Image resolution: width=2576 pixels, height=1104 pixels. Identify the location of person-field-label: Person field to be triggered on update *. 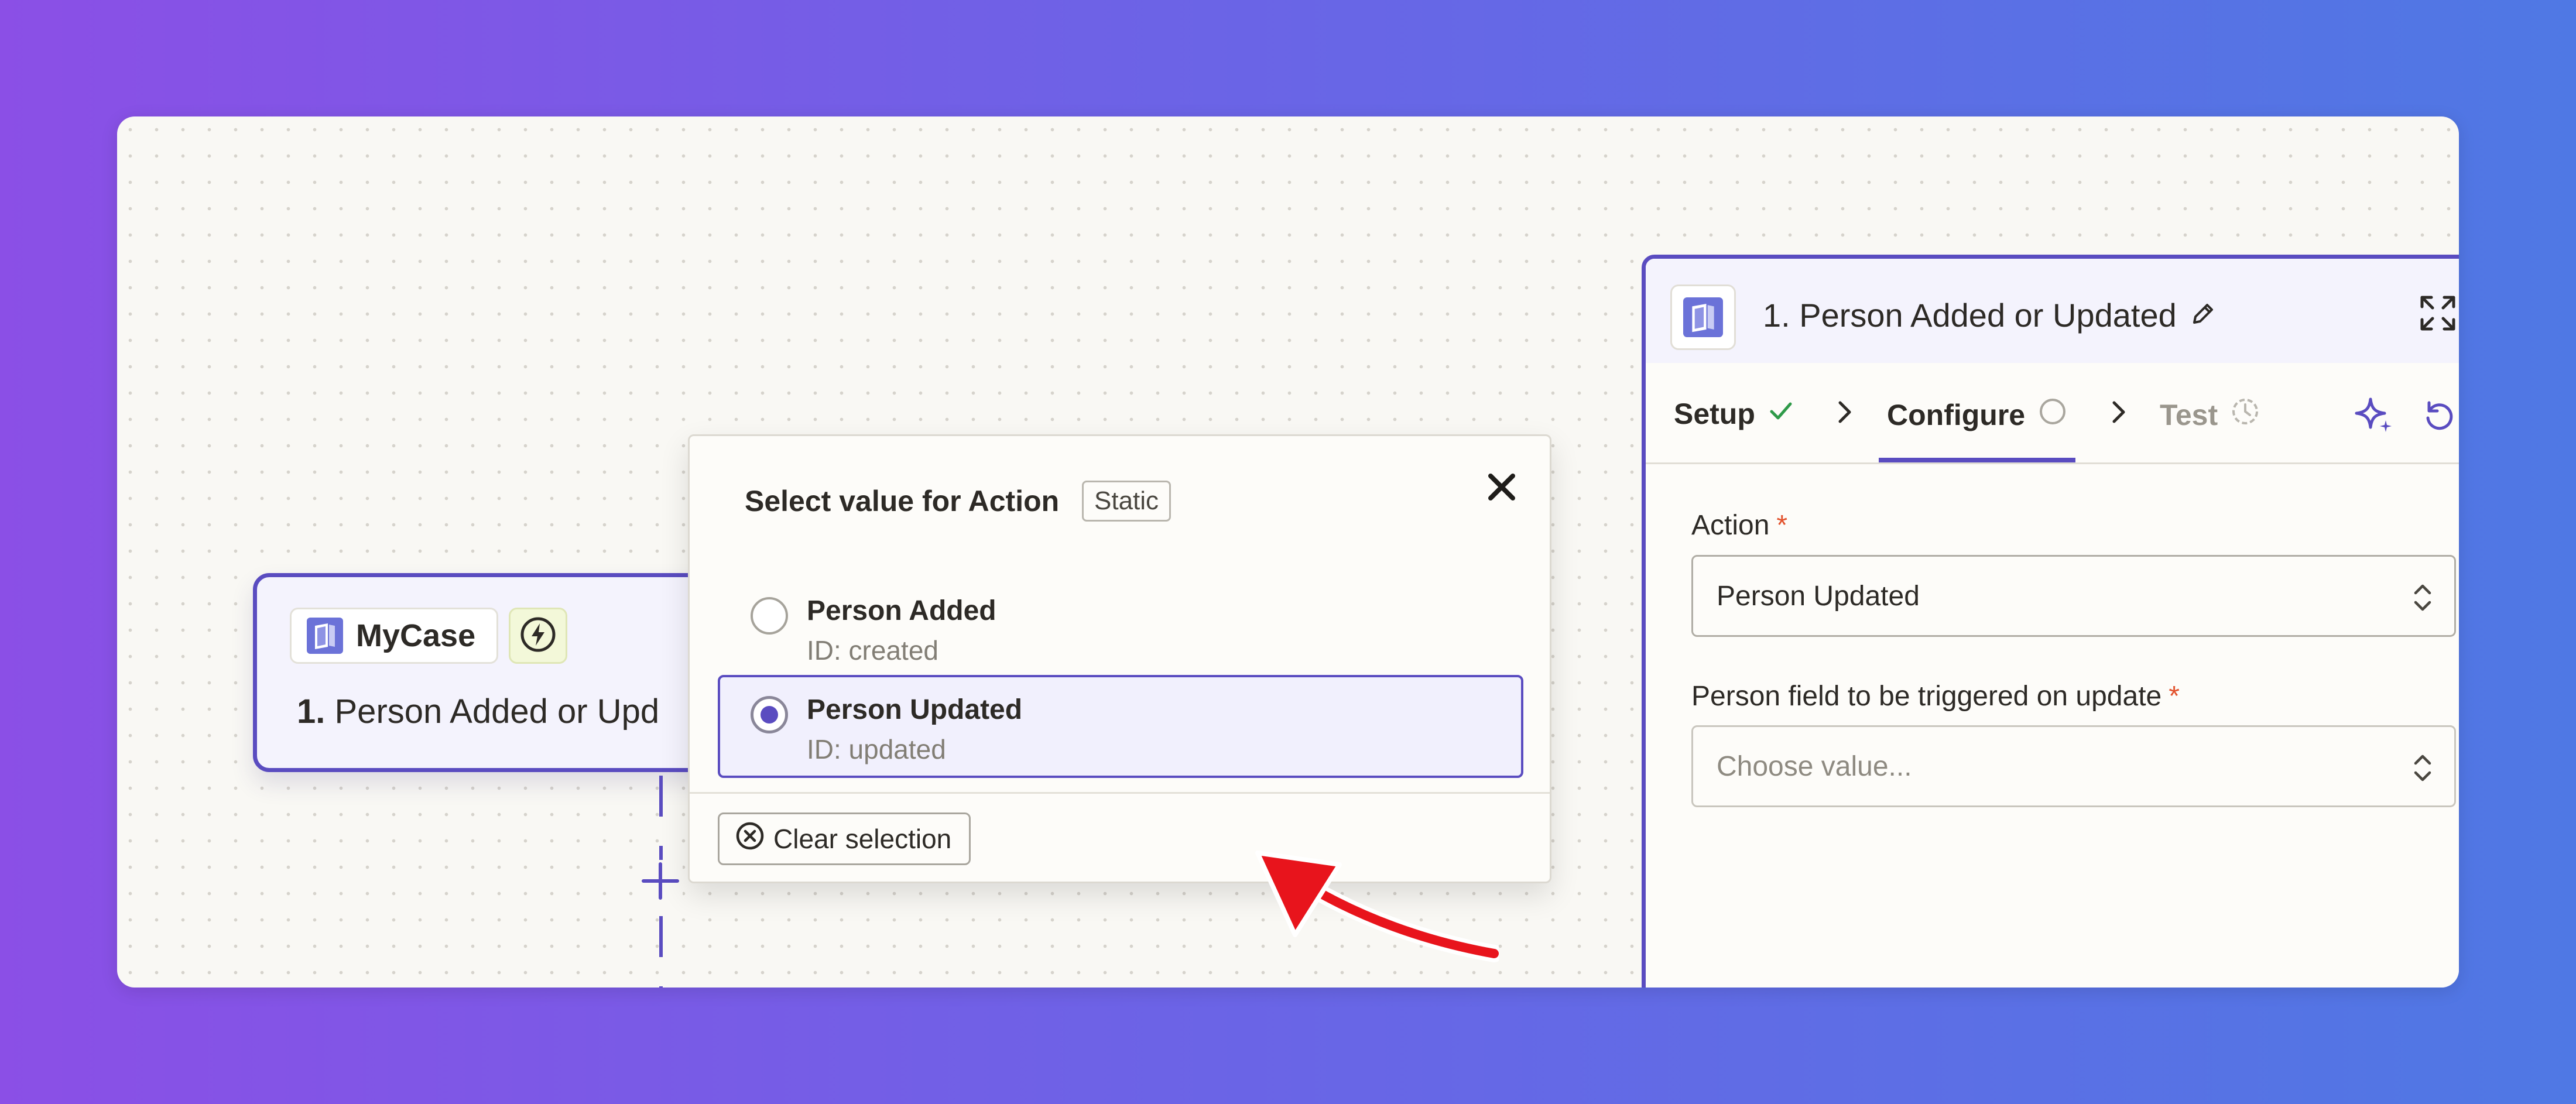
(1935, 696).